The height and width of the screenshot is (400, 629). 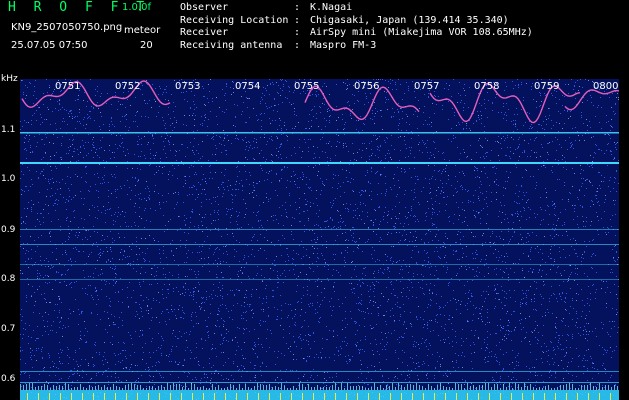 I want to click on file-name: KN9_2507050750.png, so click(x=67, y=27).